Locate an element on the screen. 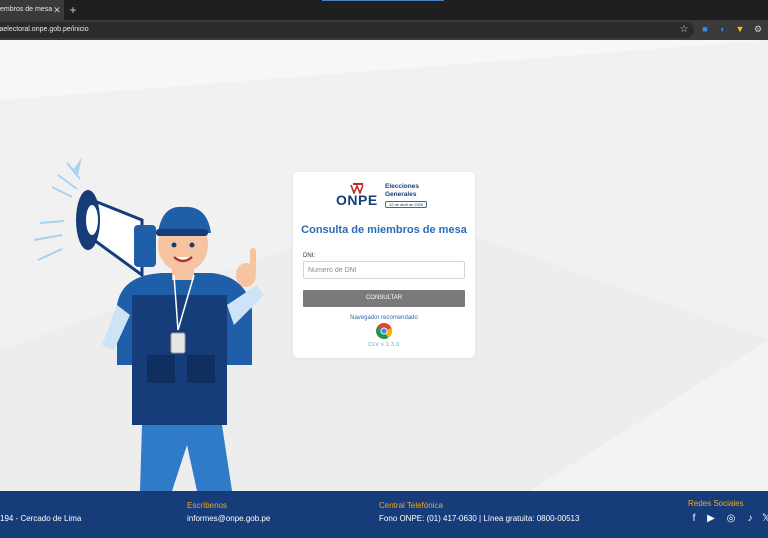  dni-input is located at coordinates (384, 270).